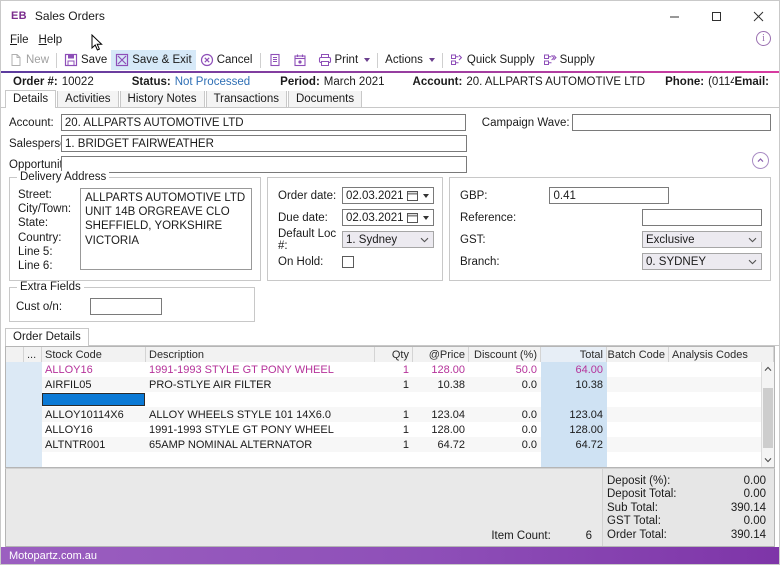  I want to click on tab-details: Details, so click(31, 99).